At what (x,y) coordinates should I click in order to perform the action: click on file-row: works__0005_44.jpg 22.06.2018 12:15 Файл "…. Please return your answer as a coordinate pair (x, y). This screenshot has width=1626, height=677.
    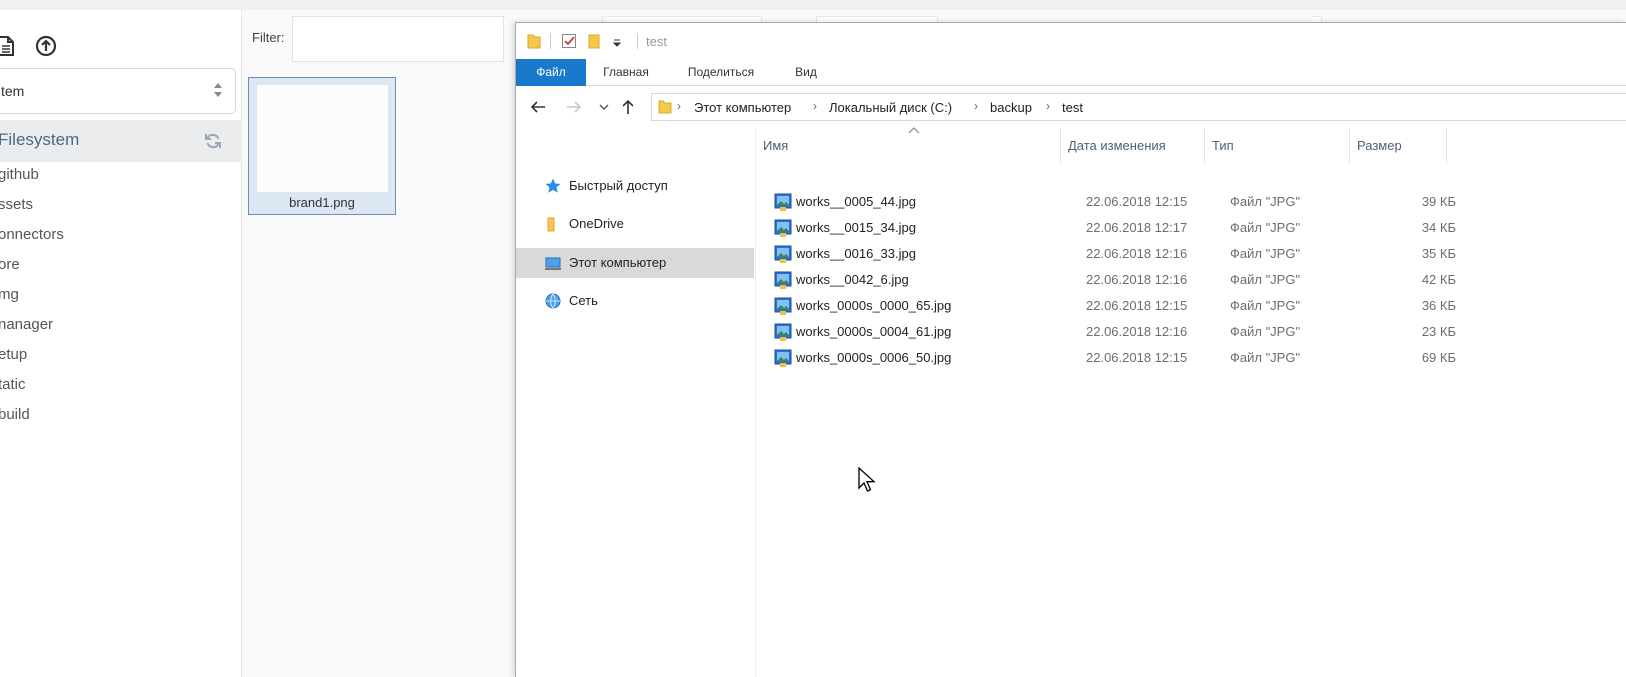
    Looking at the image, I should click on (1191, 202).